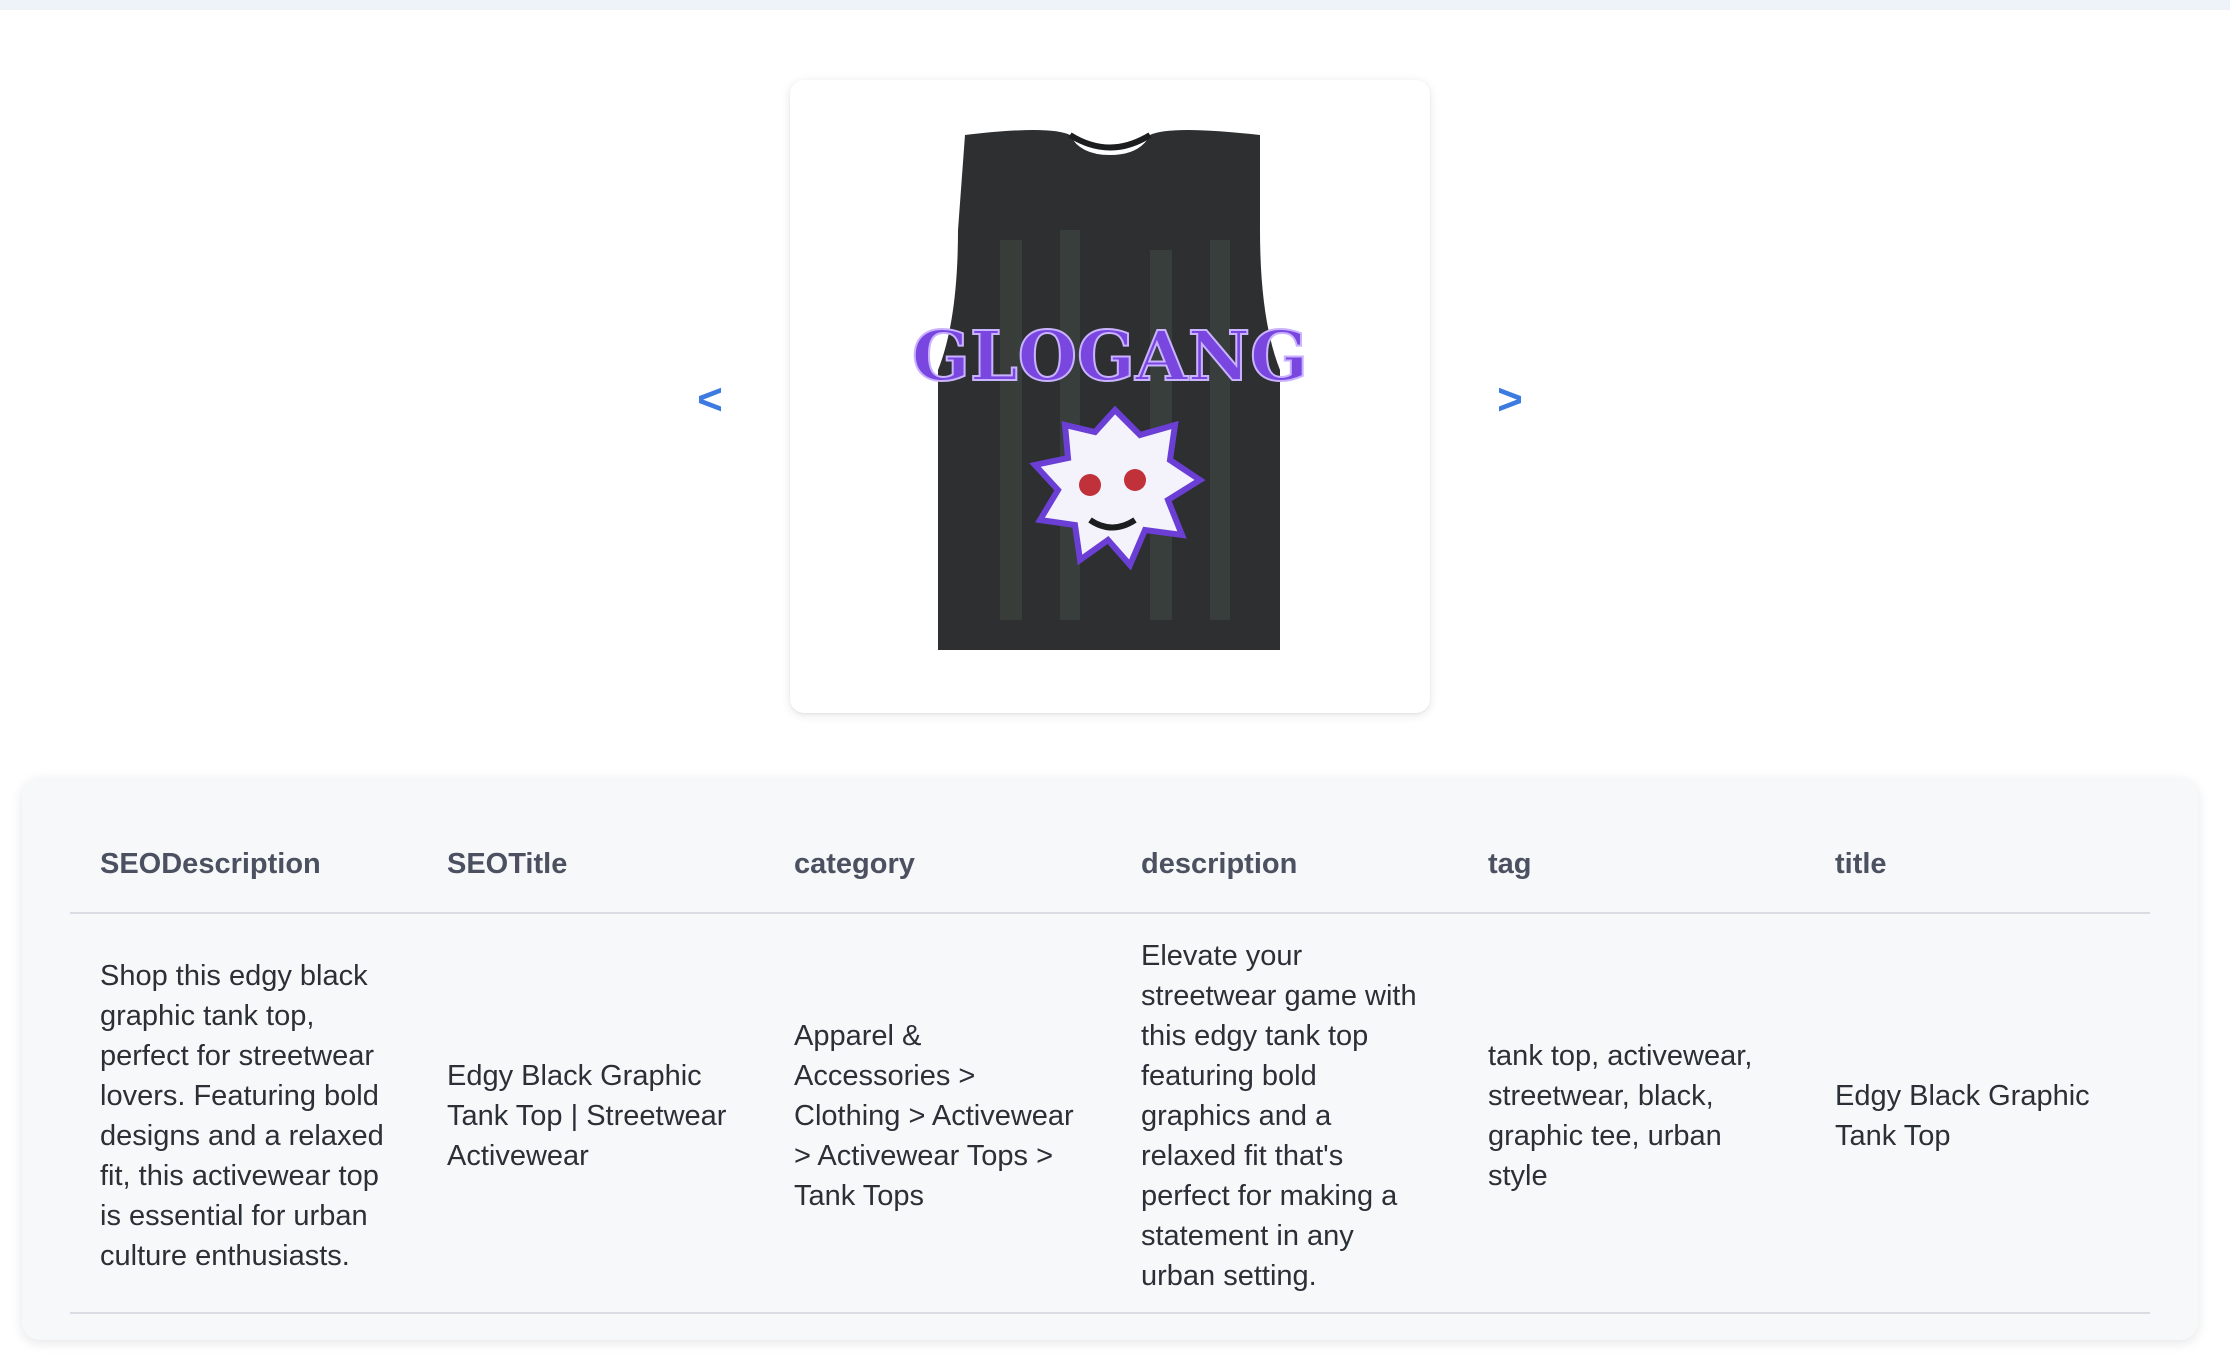 Image resolution: width=2230 pixels, height=1370 pixels. What do you see at coordinates (1977, 1113) in the screenshot?
I see `cell-title: Edgy Black Graphic Tank Top` at bounding box center [1977, 1113].